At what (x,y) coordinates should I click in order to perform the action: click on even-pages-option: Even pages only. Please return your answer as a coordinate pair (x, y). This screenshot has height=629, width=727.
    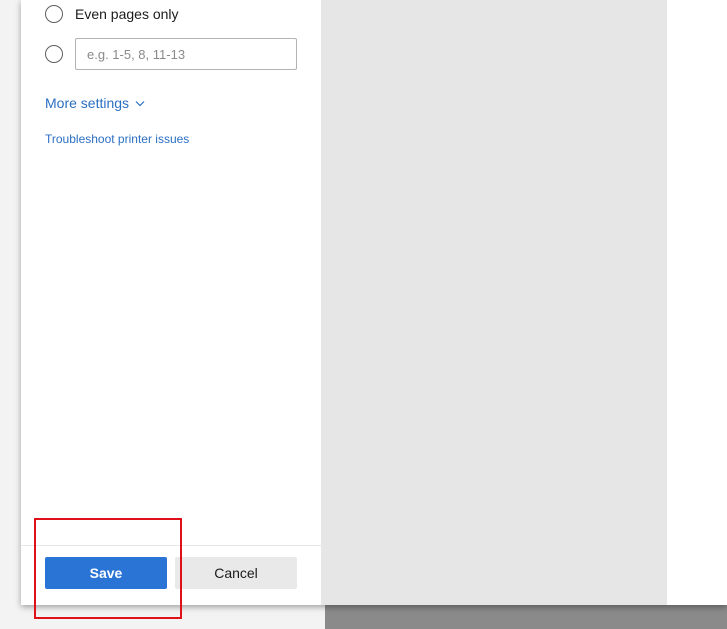
    Looking at the image, I should click on (112, 14).